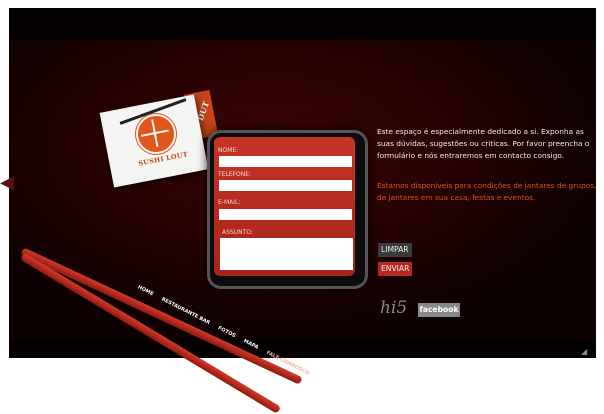 The width and height of the screenshot is (604, 414). I want to click on nome-label: NOME:, so click(228, 150).